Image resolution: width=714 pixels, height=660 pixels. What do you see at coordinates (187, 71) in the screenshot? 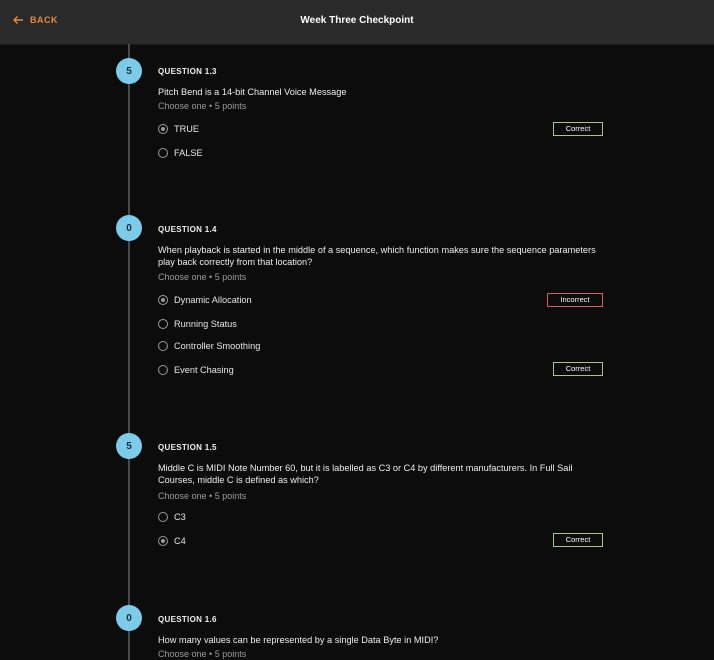
I see `question-number: QUESTION 1.3` at bounding box center [187, 71].